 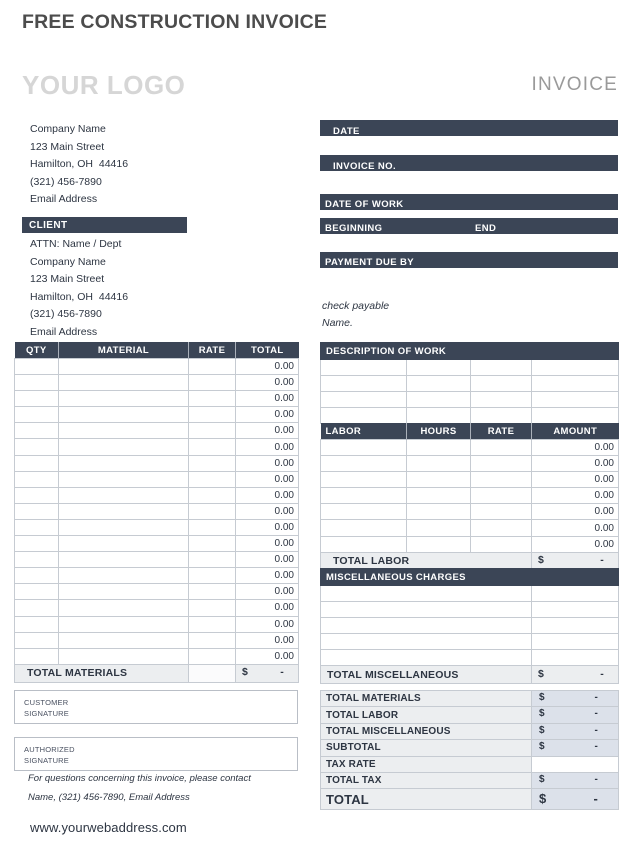 I want to click on date-of-work-range-bar: BEGINNING END, so click(x=469, y=226).